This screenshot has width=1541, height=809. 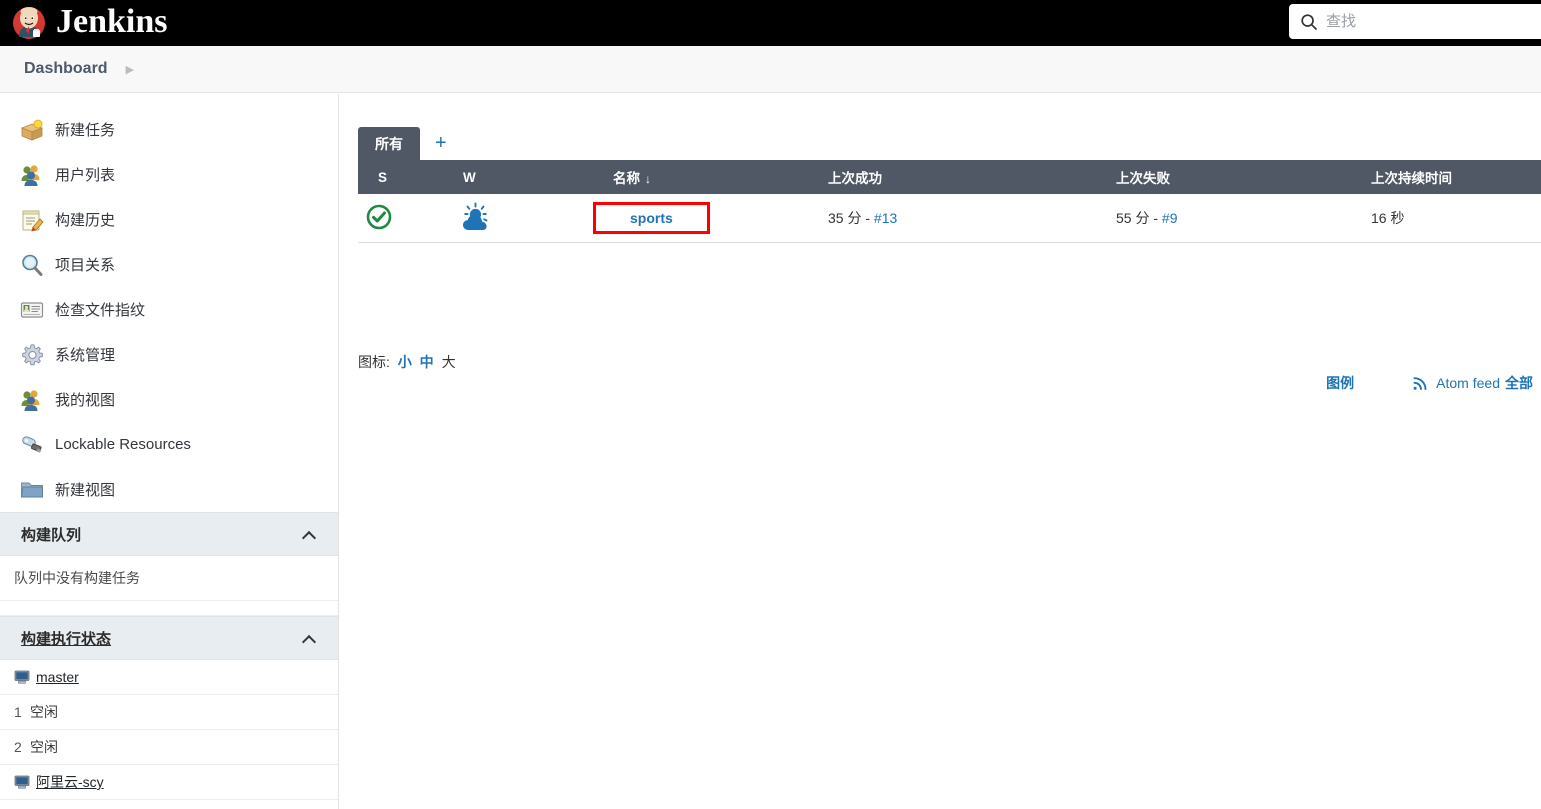 I want to click on sidebar-item-lockable-resources: Lockable Resources, so click(x=169, y=444).